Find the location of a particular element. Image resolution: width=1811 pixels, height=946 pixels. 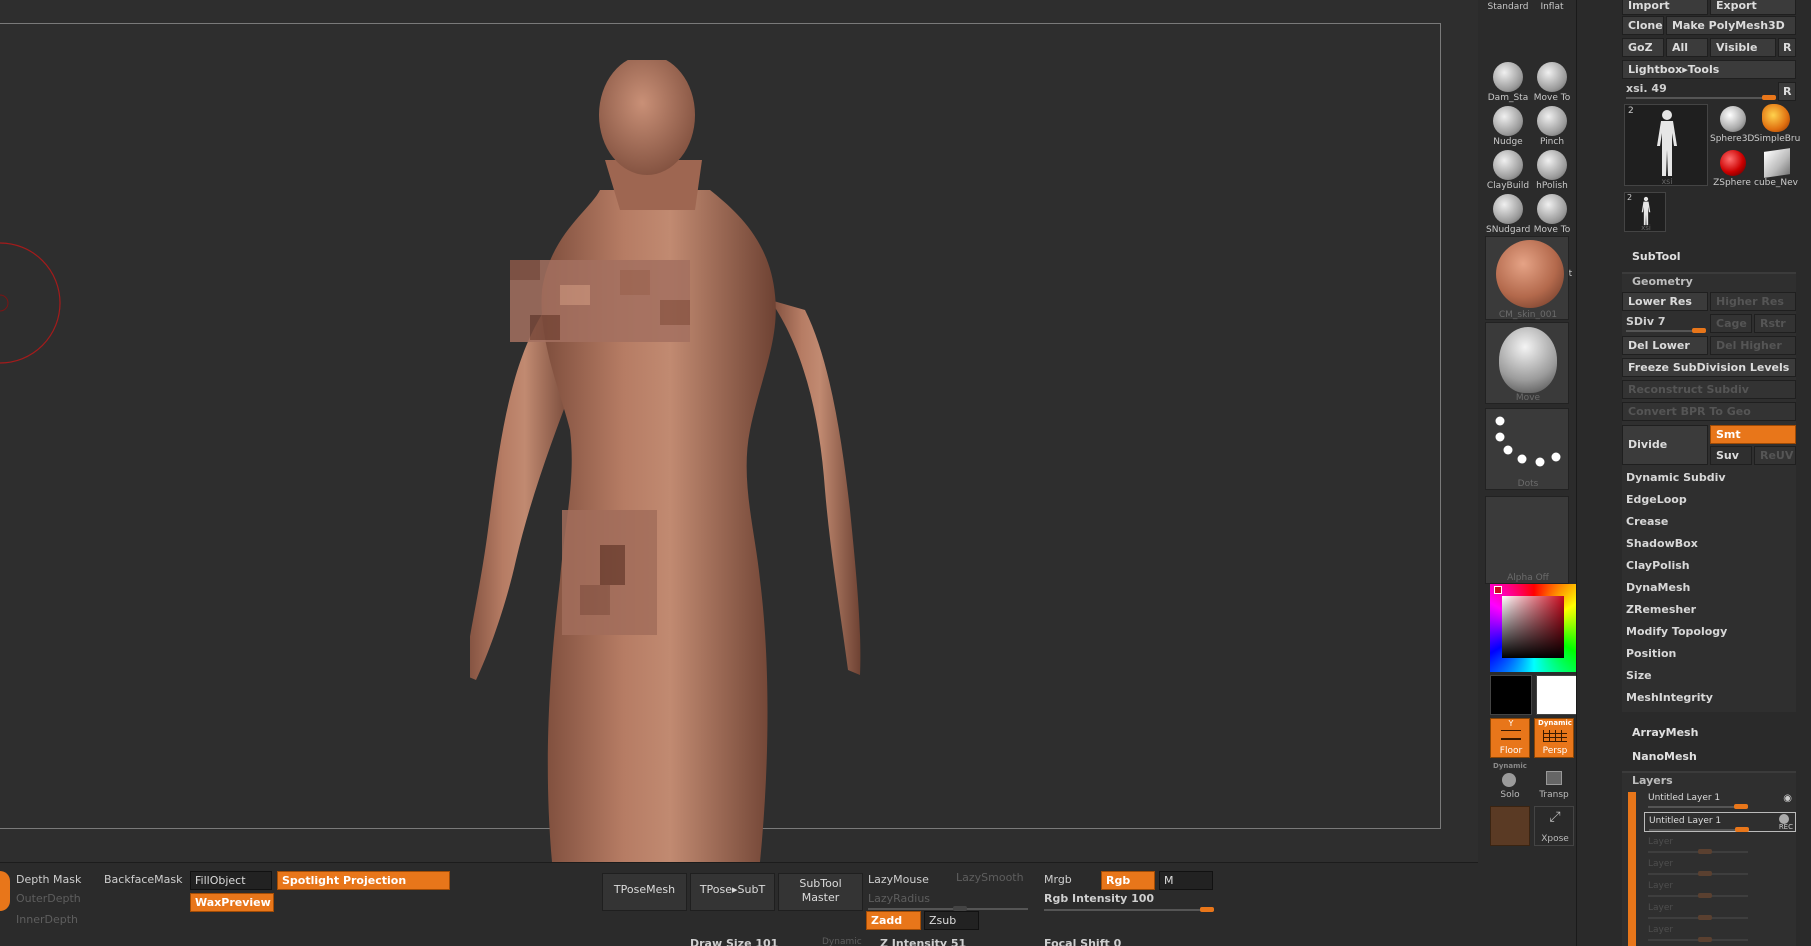

layers-section: Layers is located at coordinates (1652, 780).